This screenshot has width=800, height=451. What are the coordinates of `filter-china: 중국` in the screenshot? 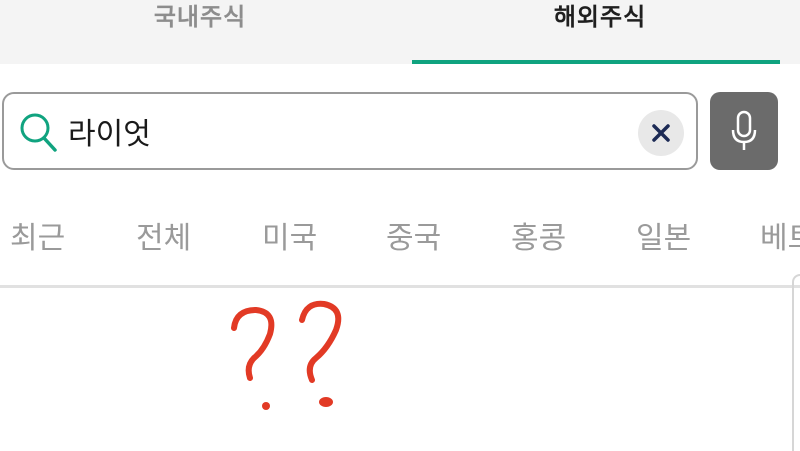 It's located at (413, 239).